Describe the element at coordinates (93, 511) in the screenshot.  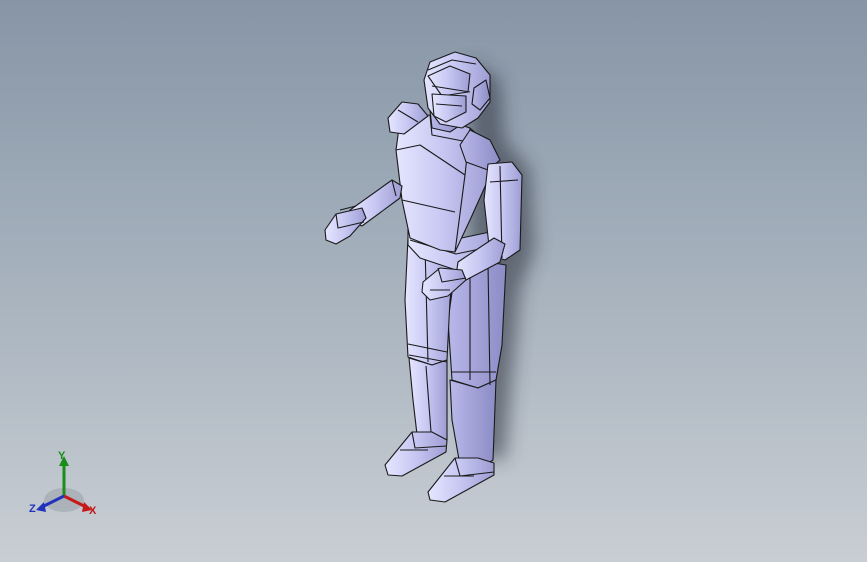
I see `x-axis-label: X` at that location.